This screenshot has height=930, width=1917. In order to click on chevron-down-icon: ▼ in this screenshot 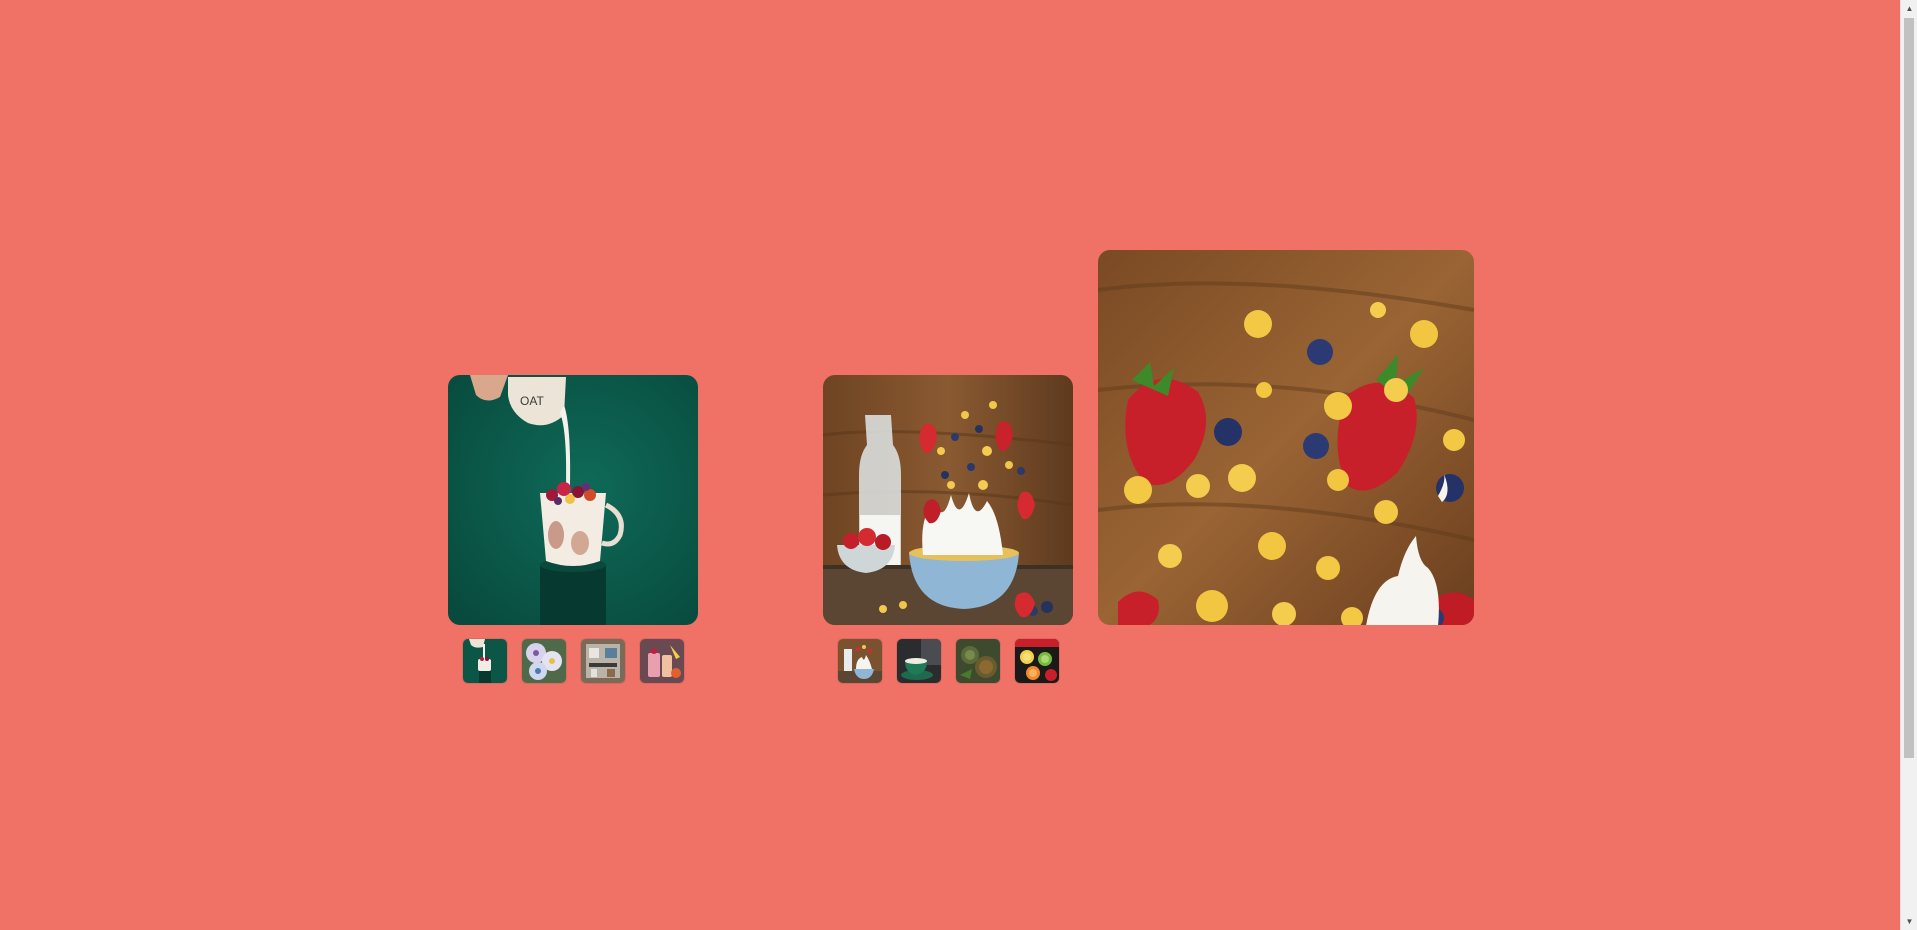, I will do `click(1909, 921)`.